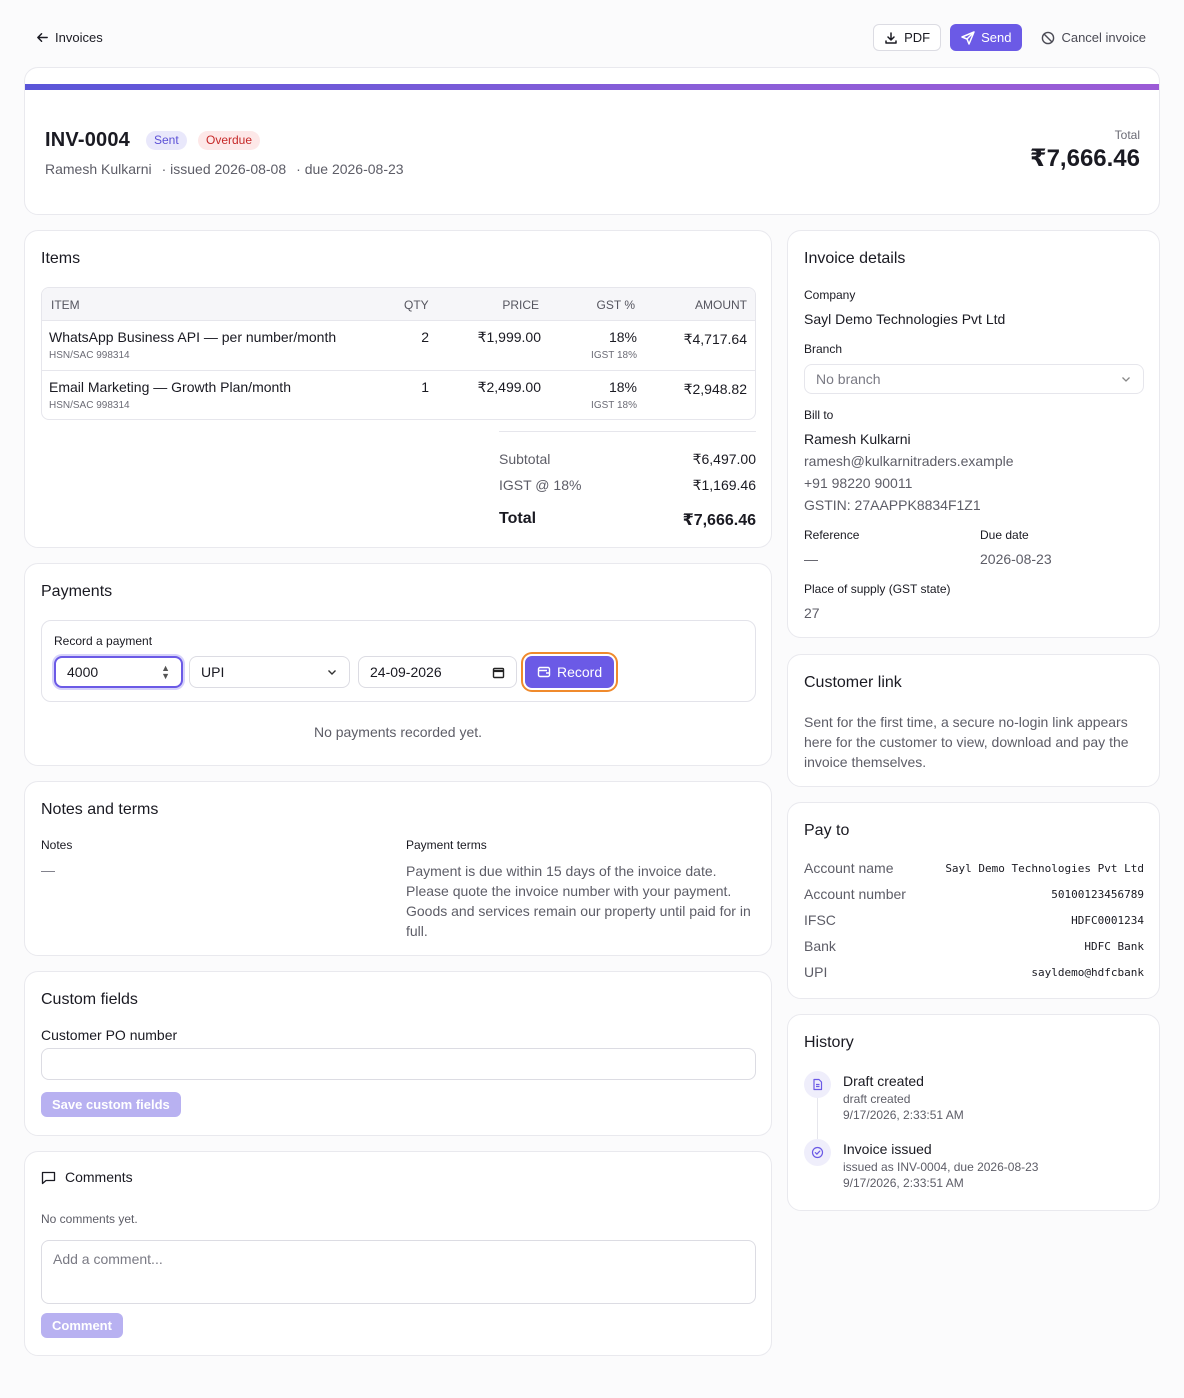 This screenshot has width=1184, height=1398. I want to click on notes-label: Notes, so click(57, 845).